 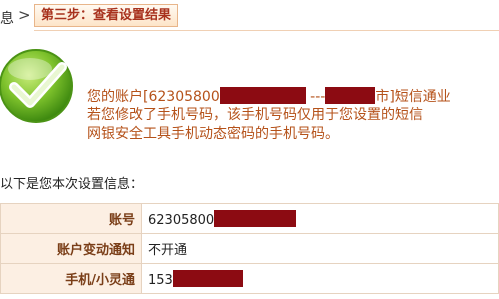 What do you see at coordinates (413, 97) in the screenshot?
I see `message-suffix: 市]短信通业` at bounding box center [413, 97].